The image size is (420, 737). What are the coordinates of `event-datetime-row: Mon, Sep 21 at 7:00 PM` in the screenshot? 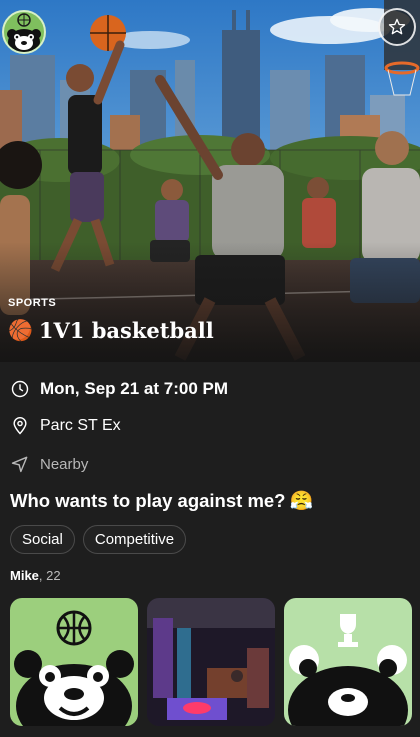 It's located at (119, 389).